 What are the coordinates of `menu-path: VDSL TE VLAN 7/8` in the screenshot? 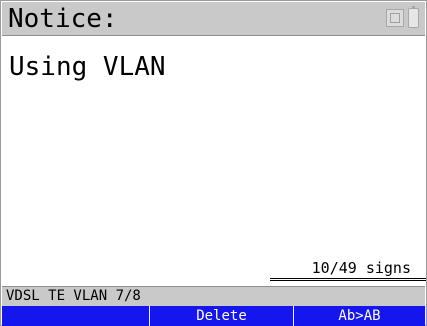 It's located at (73, 296).